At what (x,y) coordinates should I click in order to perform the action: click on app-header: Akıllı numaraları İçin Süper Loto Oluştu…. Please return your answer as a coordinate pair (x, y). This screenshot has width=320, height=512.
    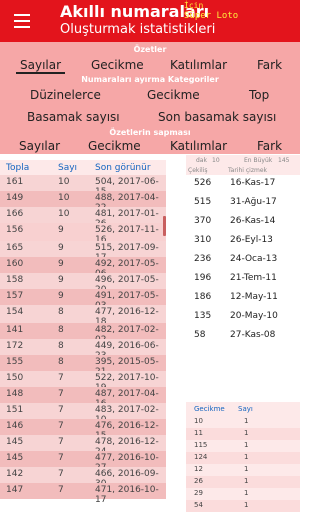
    Looking at the image, I should click on (150, 21).